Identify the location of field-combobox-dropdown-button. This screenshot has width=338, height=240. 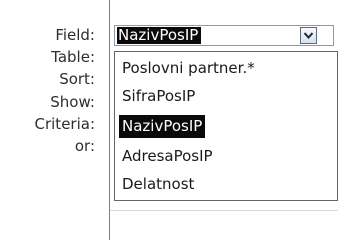
(308, 35).